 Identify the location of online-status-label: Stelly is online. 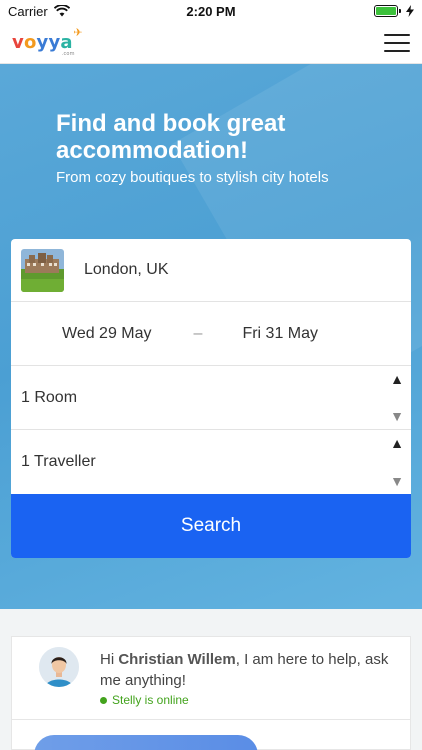
(150, 700).